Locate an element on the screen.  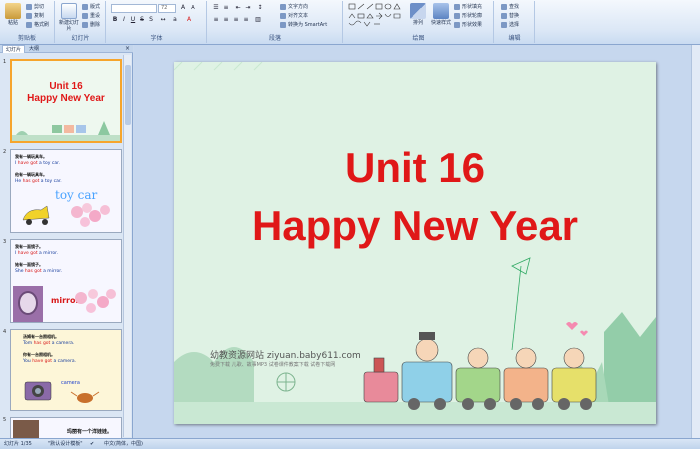
font-group-label: 字体 is located at coordinates (156, 38).